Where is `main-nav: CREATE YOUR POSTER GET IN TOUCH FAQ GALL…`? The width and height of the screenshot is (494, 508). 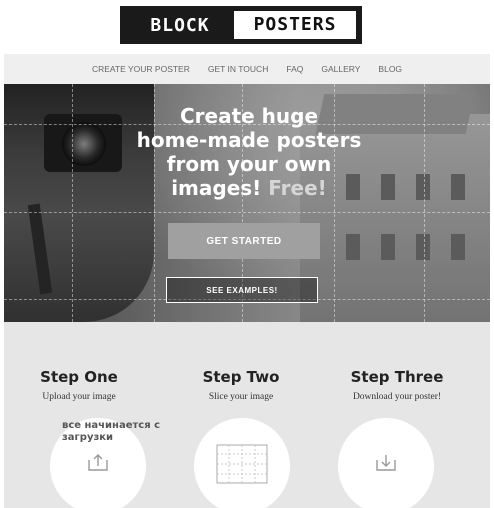
main-nav: CREATE YOUR POSTER GET IN TOUCH FAQ GALL… is located at coordinates (247, 69).